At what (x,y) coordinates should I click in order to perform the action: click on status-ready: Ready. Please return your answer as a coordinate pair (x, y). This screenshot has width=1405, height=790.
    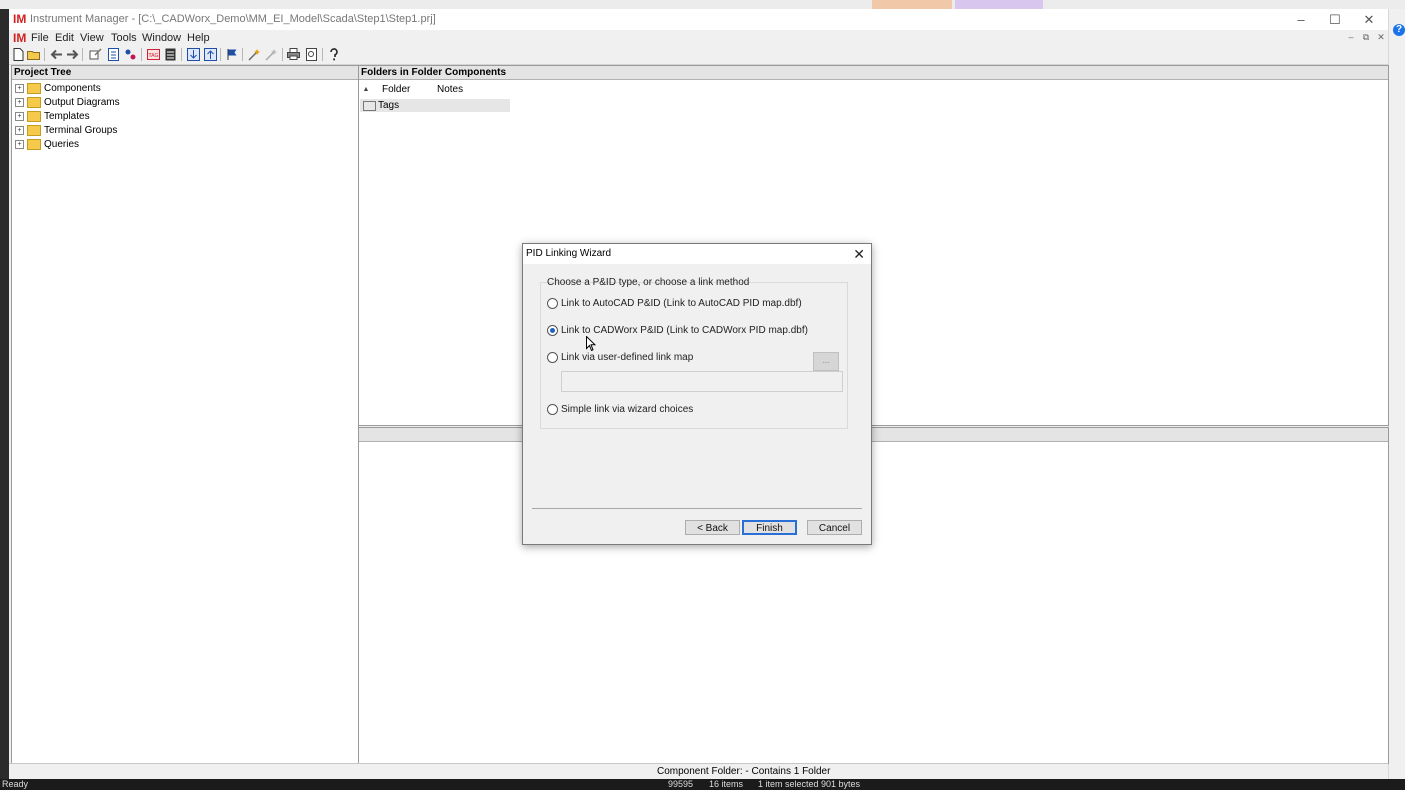
    Looking at the image, I should click on (15, 784).